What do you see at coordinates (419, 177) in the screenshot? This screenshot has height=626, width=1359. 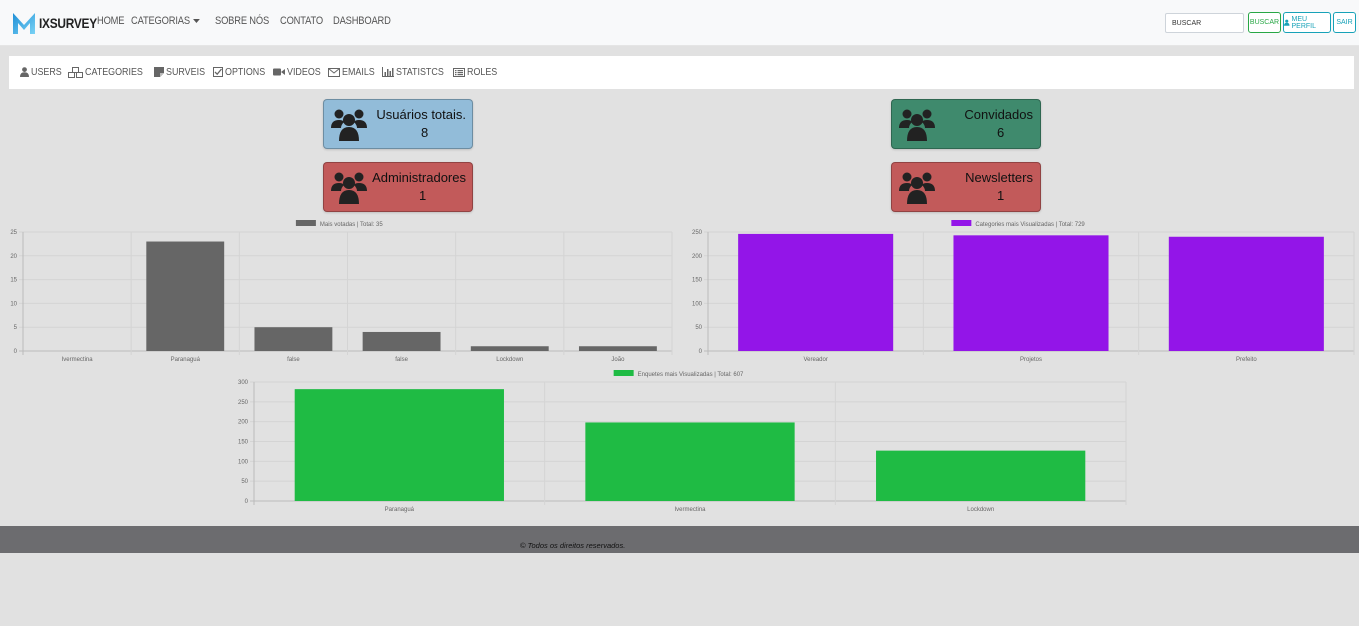 I see `card-admins-title: Administradores` at bounding box center [419, 177].